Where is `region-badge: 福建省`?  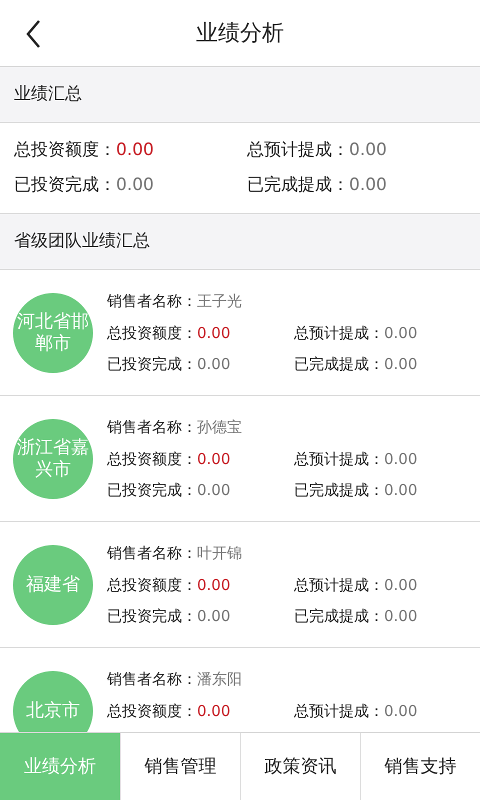 region-badge: 福建省 is located at coordinates (53, 584).